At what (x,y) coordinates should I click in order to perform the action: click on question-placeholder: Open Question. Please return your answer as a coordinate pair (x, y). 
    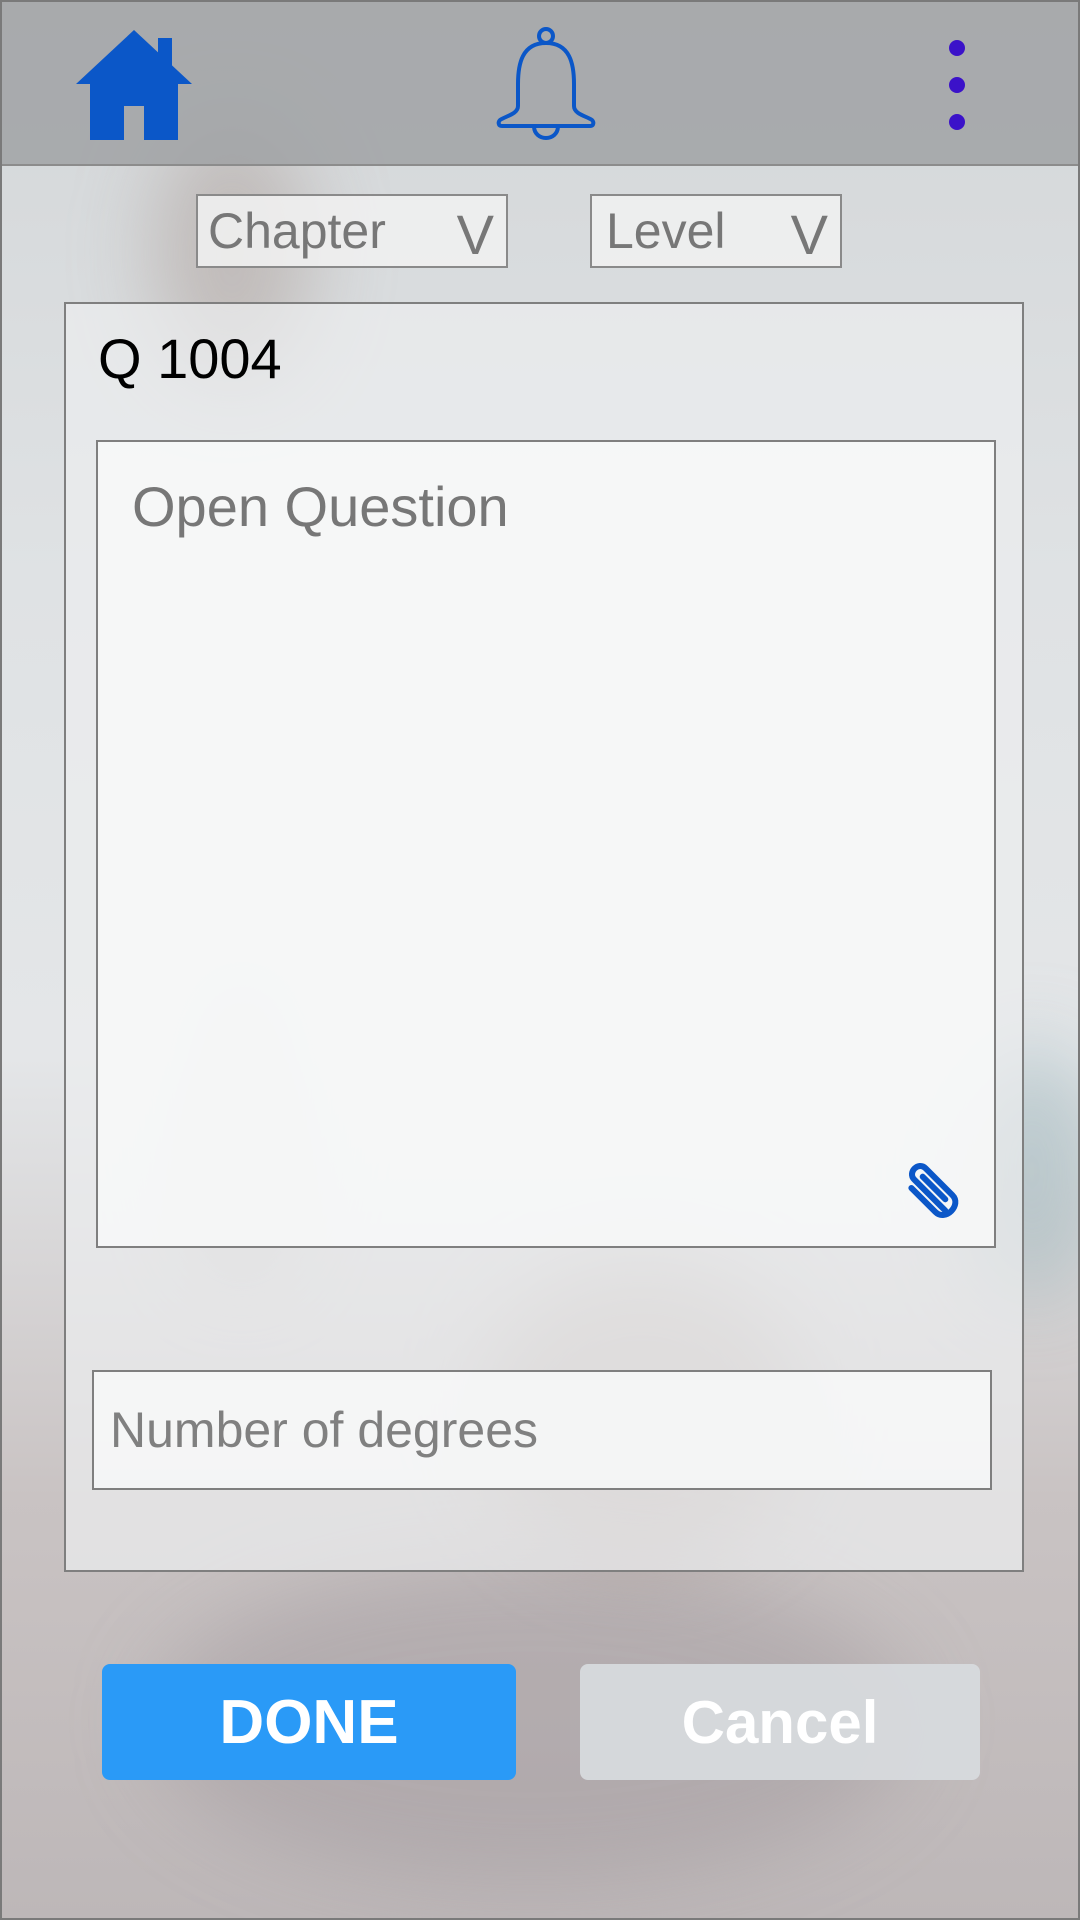
    Looking at the image, I should click on (320, 506).